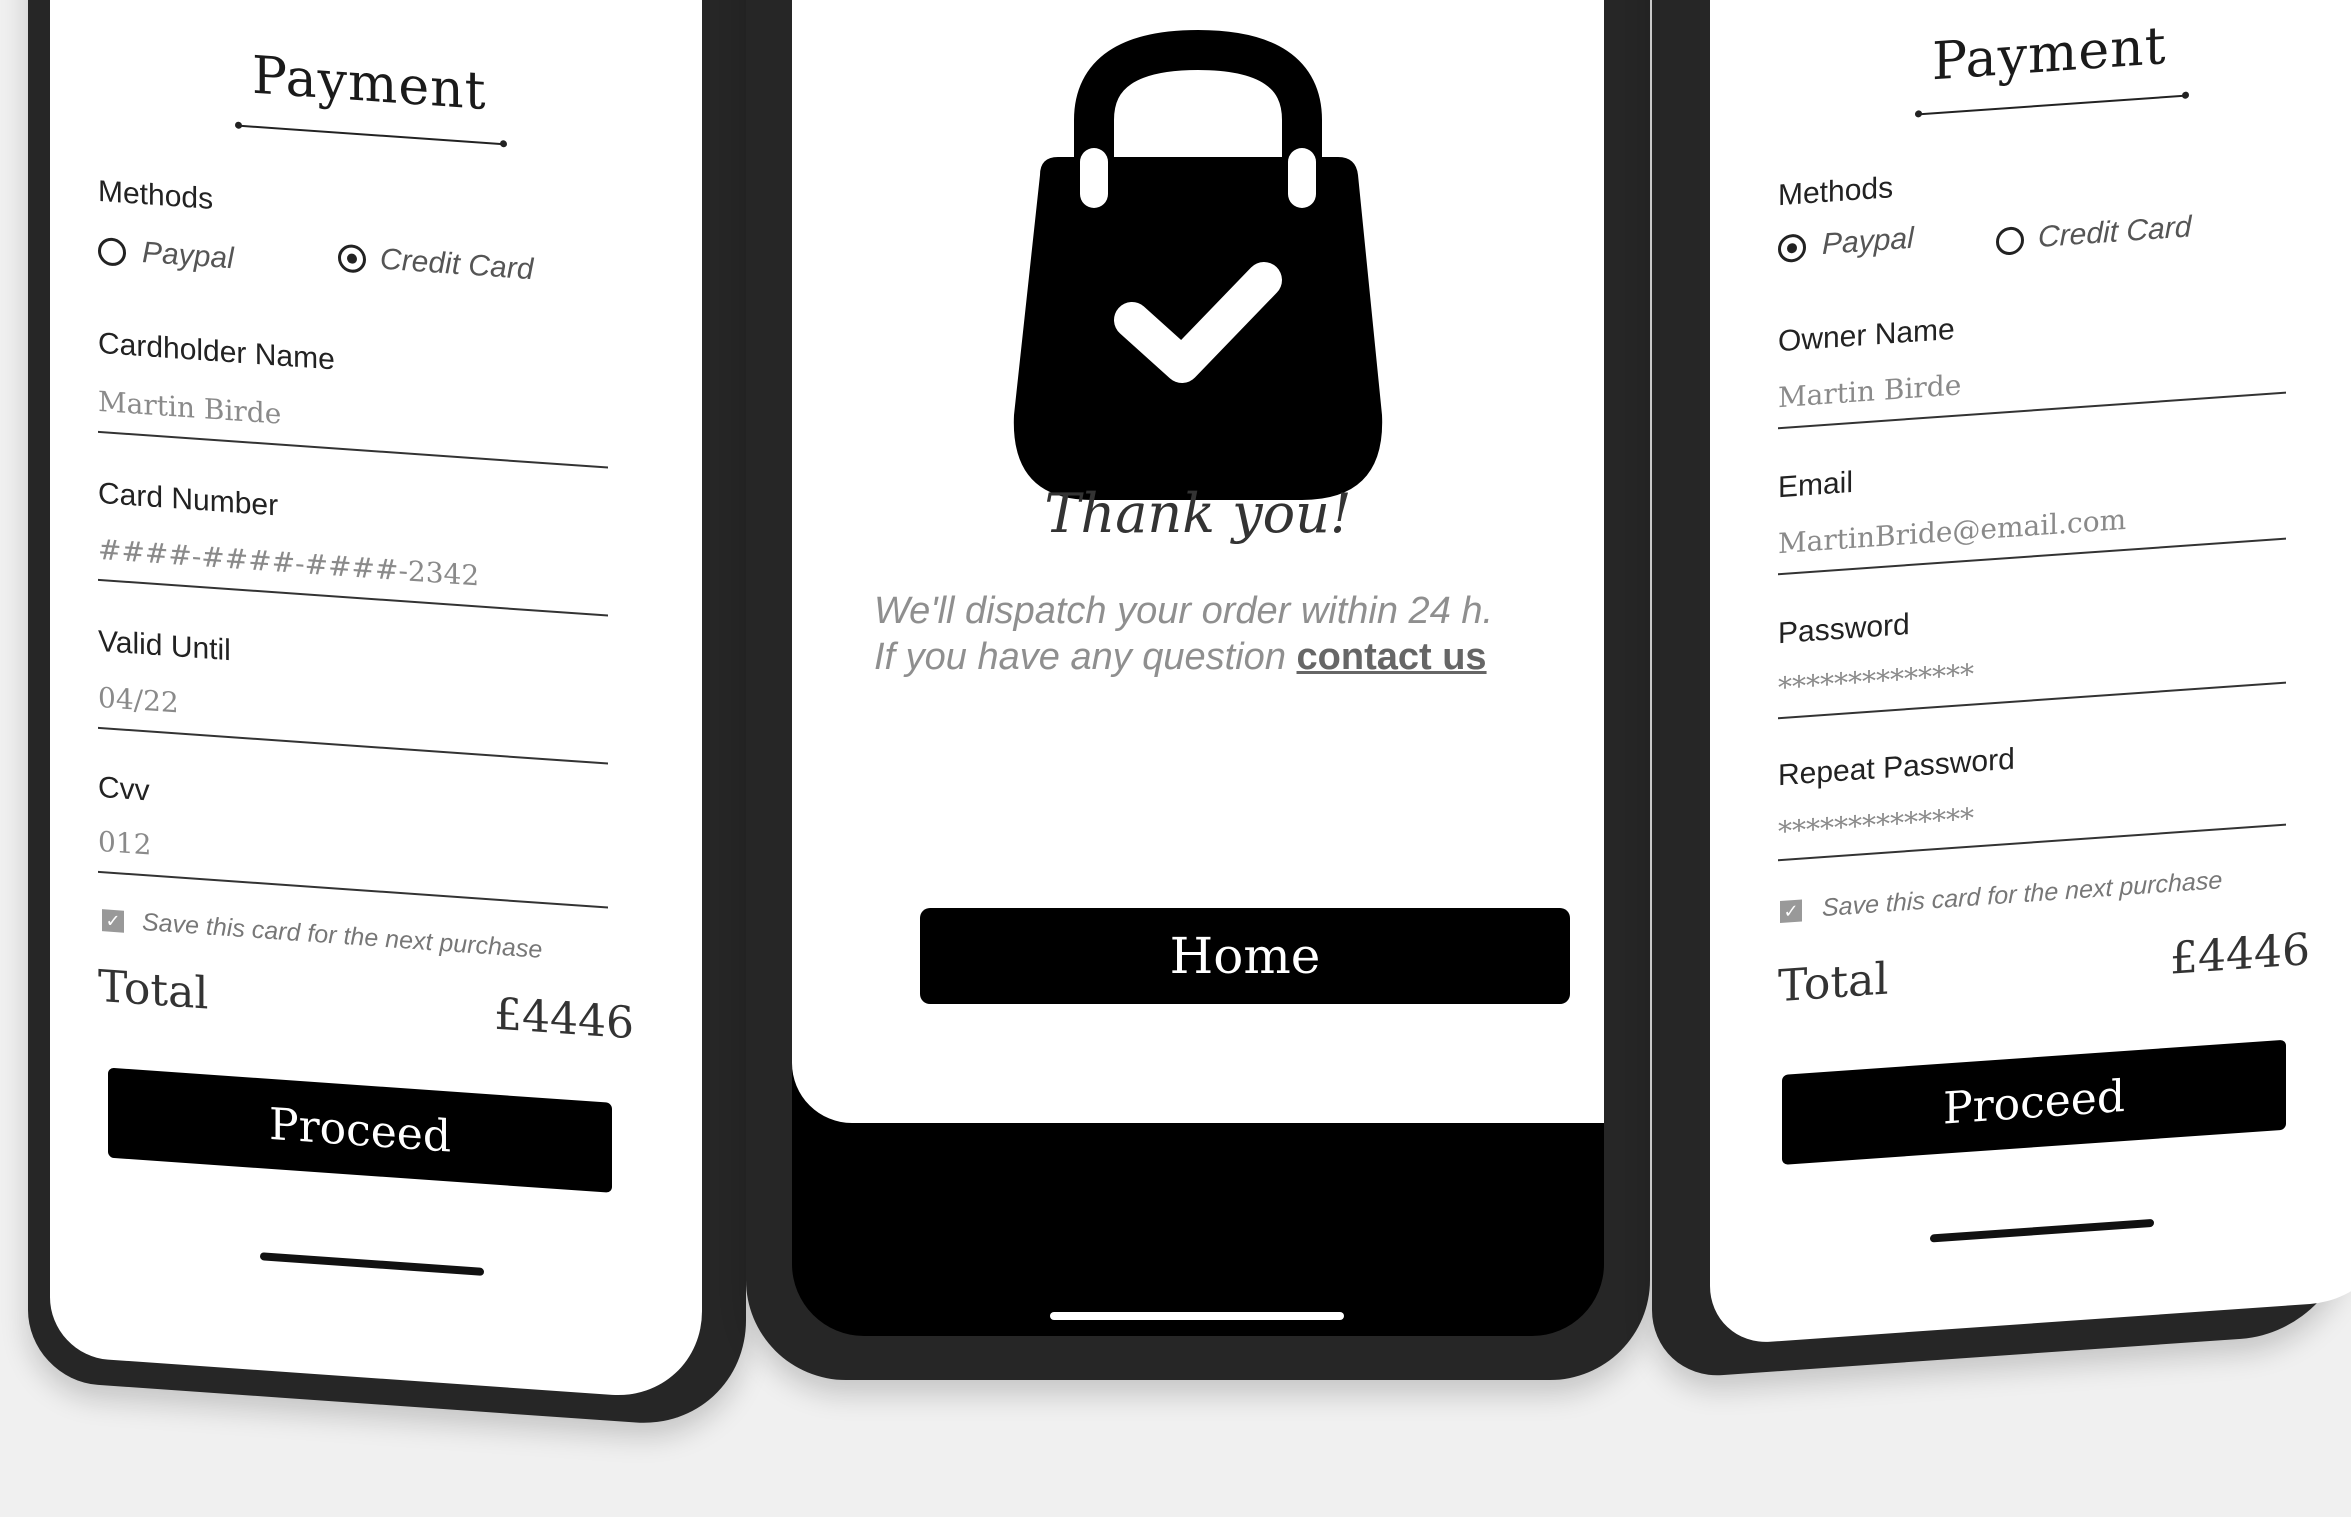 Image resolution: width=2351 pixels, height=1517 pixels. What do you see at coordinates (1392, 657) in the screenshot?
I see `contact-us-link: contact us` at bounding box center [1392, 657].